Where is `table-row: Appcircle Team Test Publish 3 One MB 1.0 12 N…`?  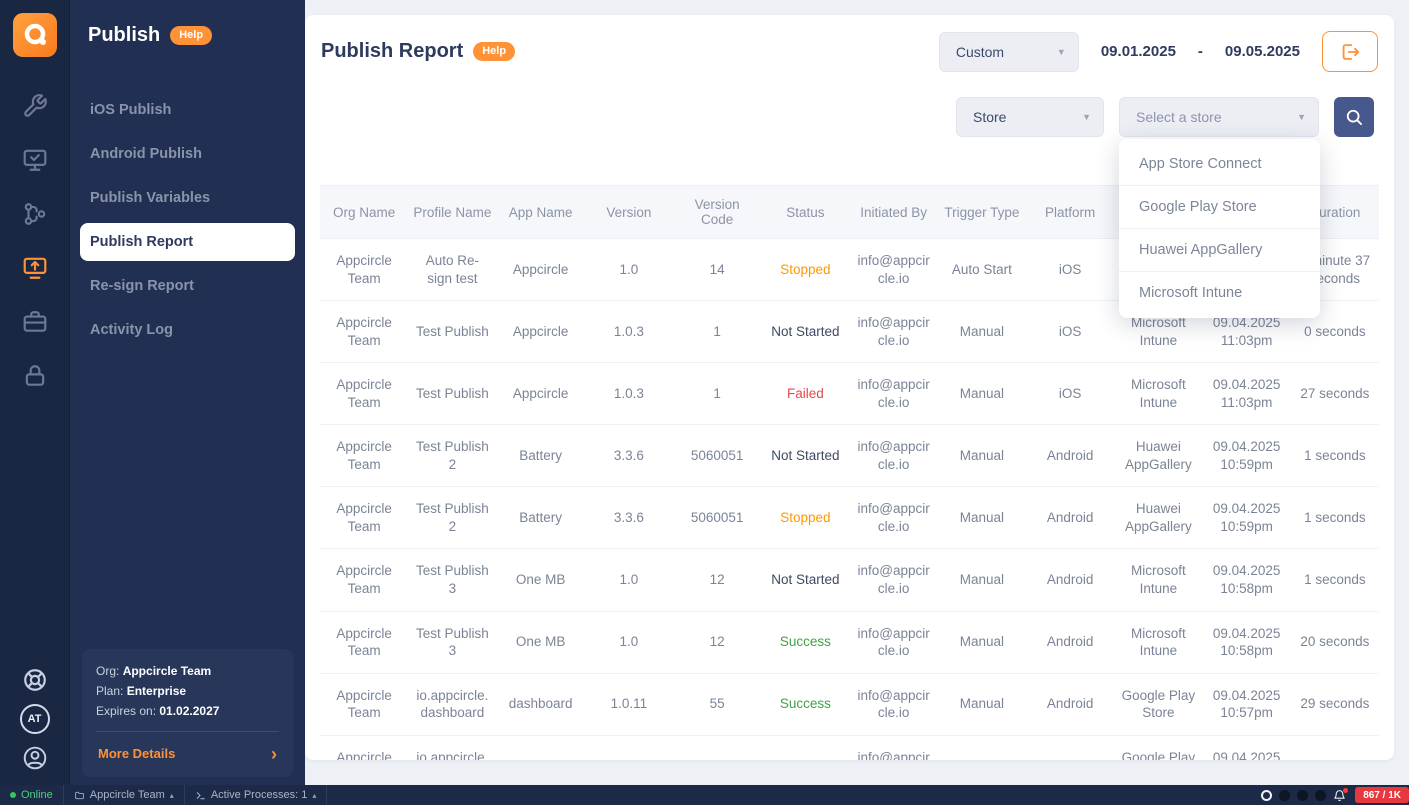 table-row: Appcircle Team Test Publish 3 One MB 1.0 12 N… is located at coordinates (849, 580).